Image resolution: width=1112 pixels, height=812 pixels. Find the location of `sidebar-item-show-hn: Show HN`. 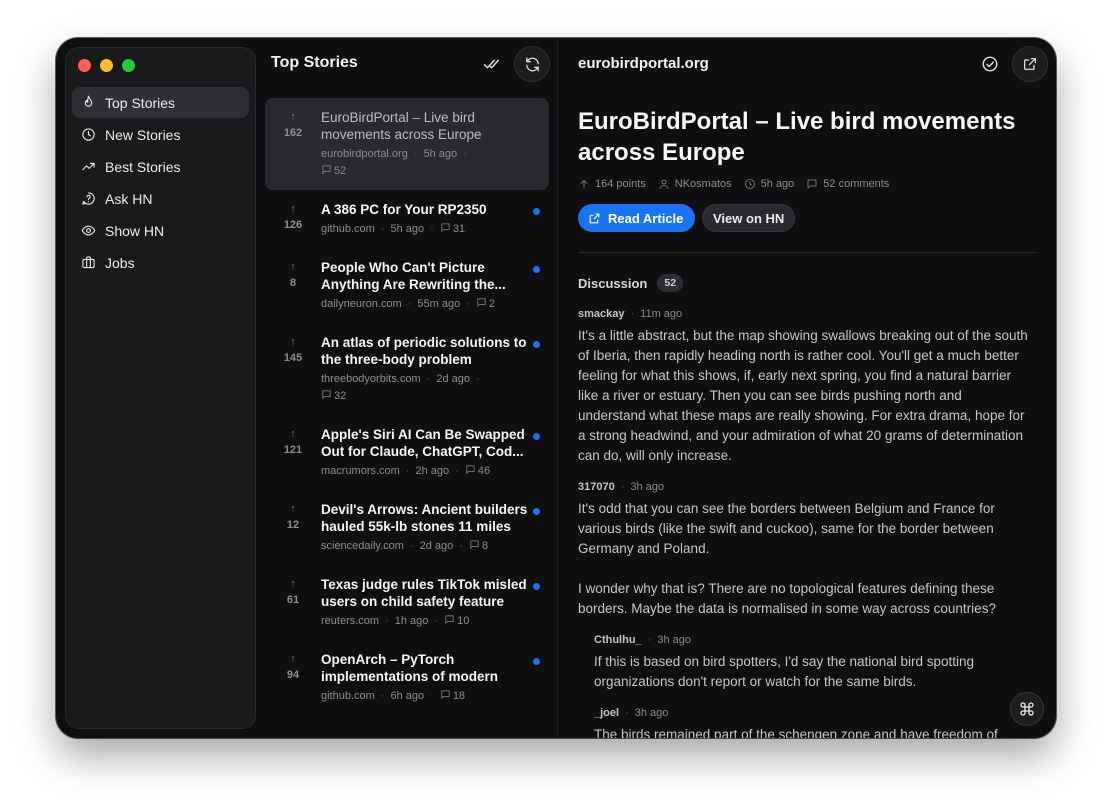

sidebar-item-show-hn: Show HN is located at coordinates (160, 230).